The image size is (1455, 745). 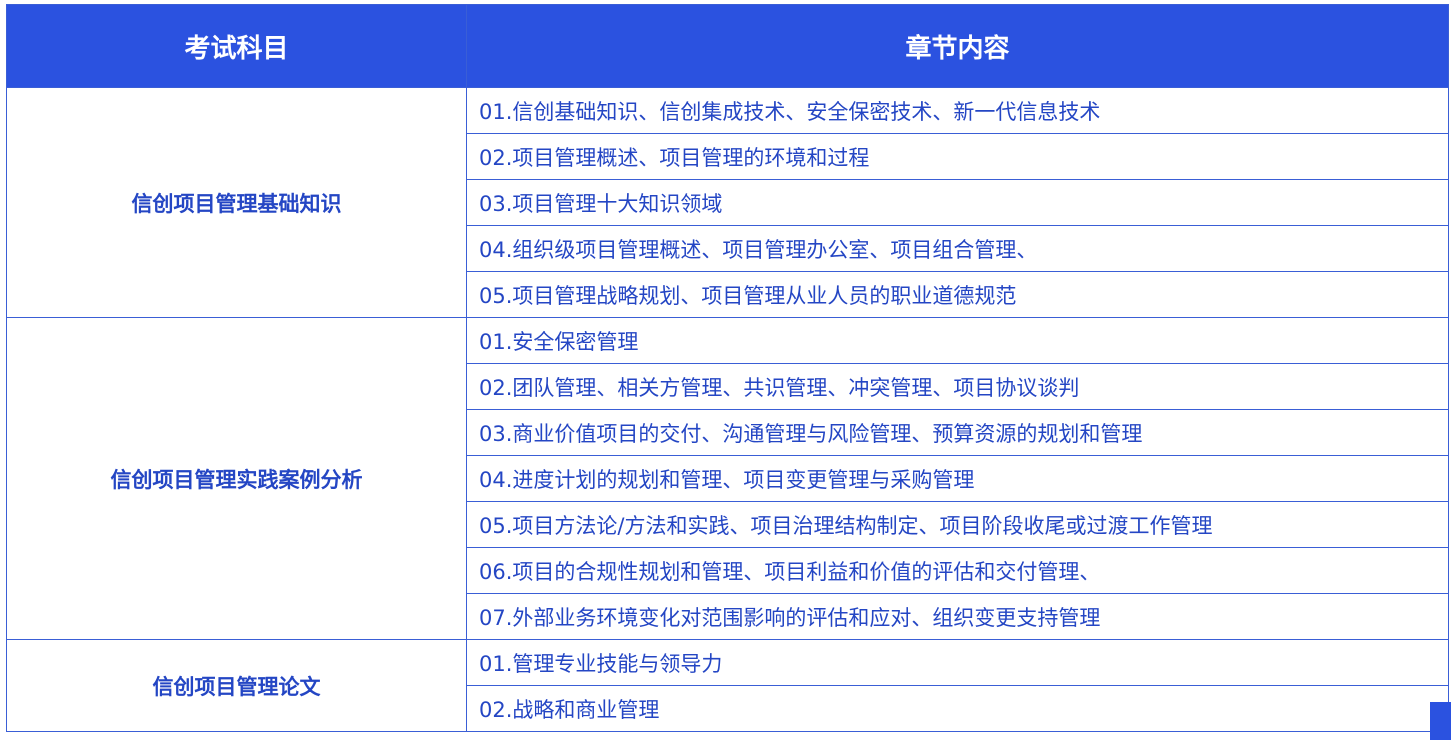 What do you see at coordinates (957, 248) in the screenshot?
I see `chapter-cell: 04.组织级项目管理概述、项目管理办公室、项目组合管理、` at bounding box center [957, 248].